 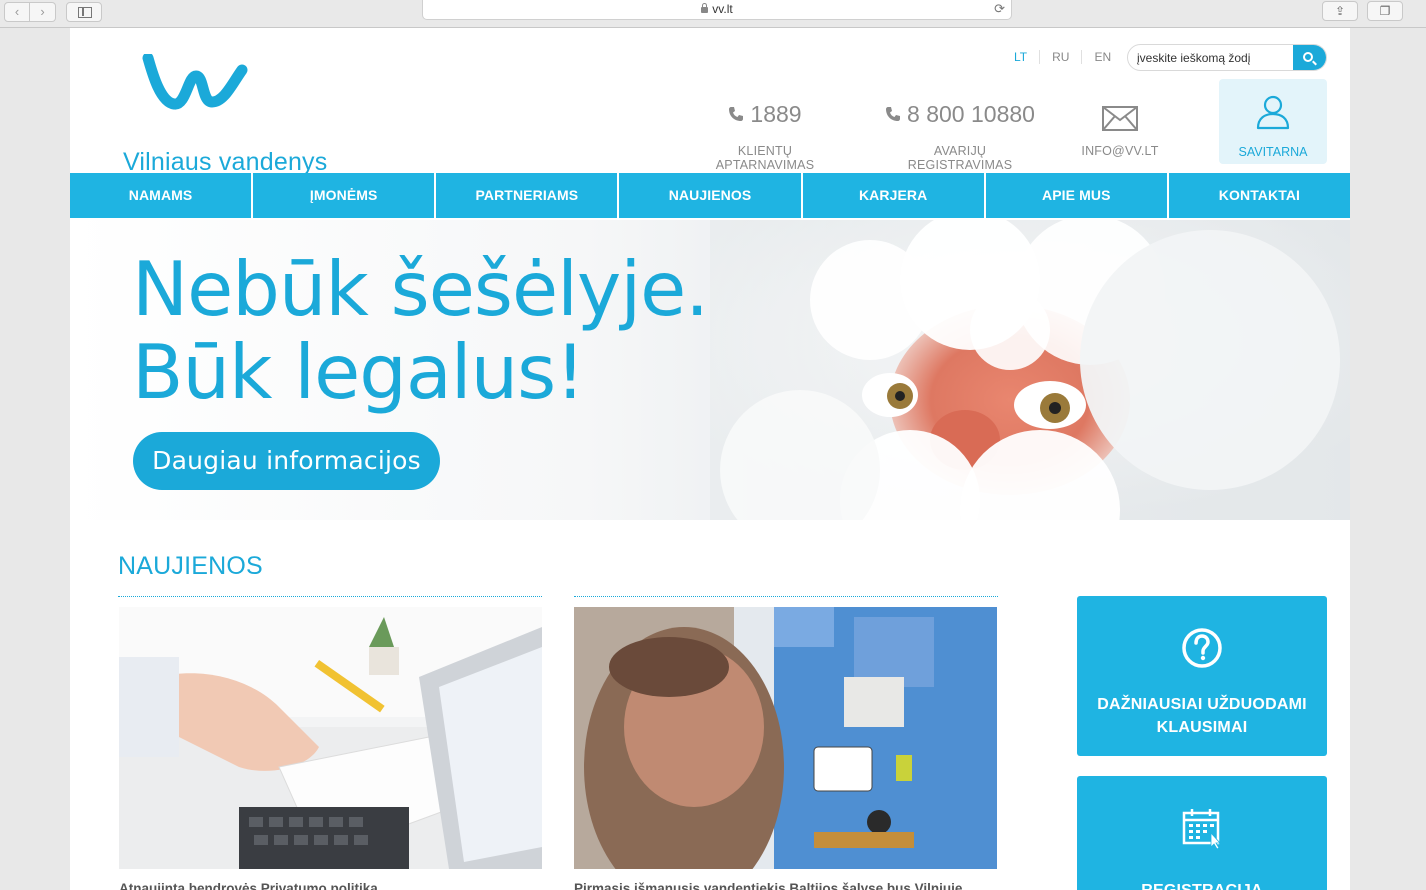 I want to click on tabs-overview-button: ❐, so click(x=1385, y=11).